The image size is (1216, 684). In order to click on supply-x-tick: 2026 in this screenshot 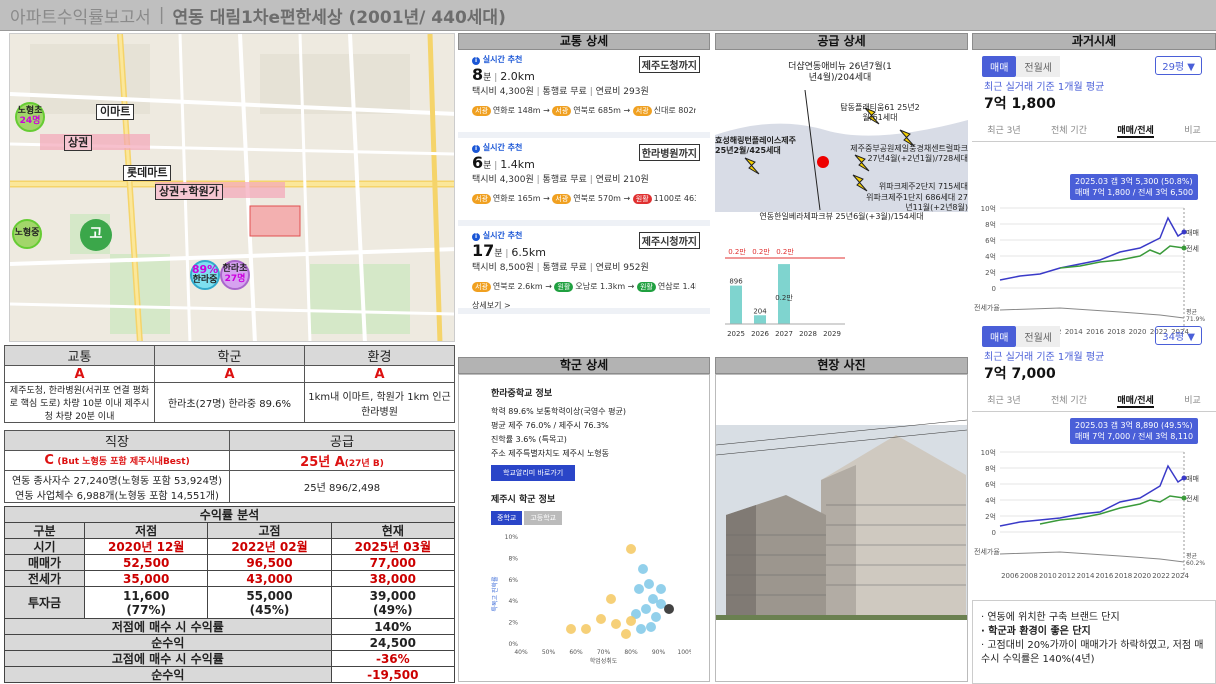, I will do `click(760, 334)`.